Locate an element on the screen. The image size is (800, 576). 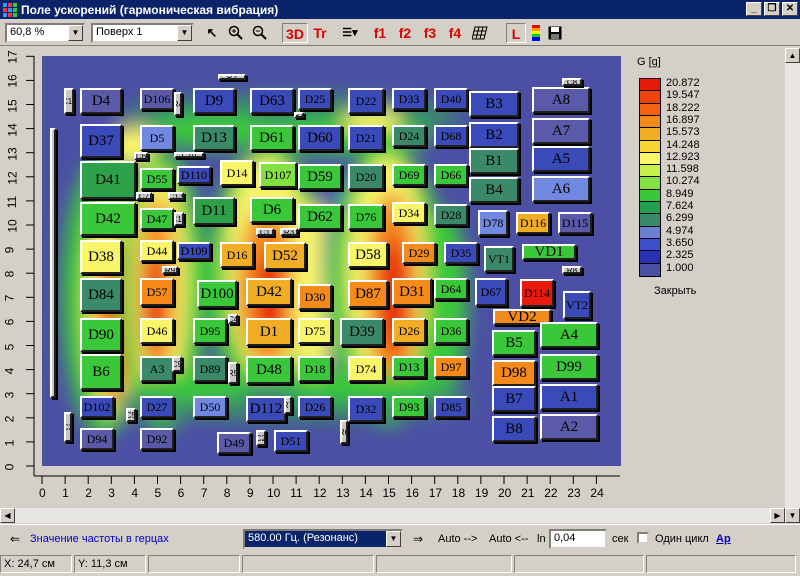
component-d114: D114 is located at coordinates (537, 293).